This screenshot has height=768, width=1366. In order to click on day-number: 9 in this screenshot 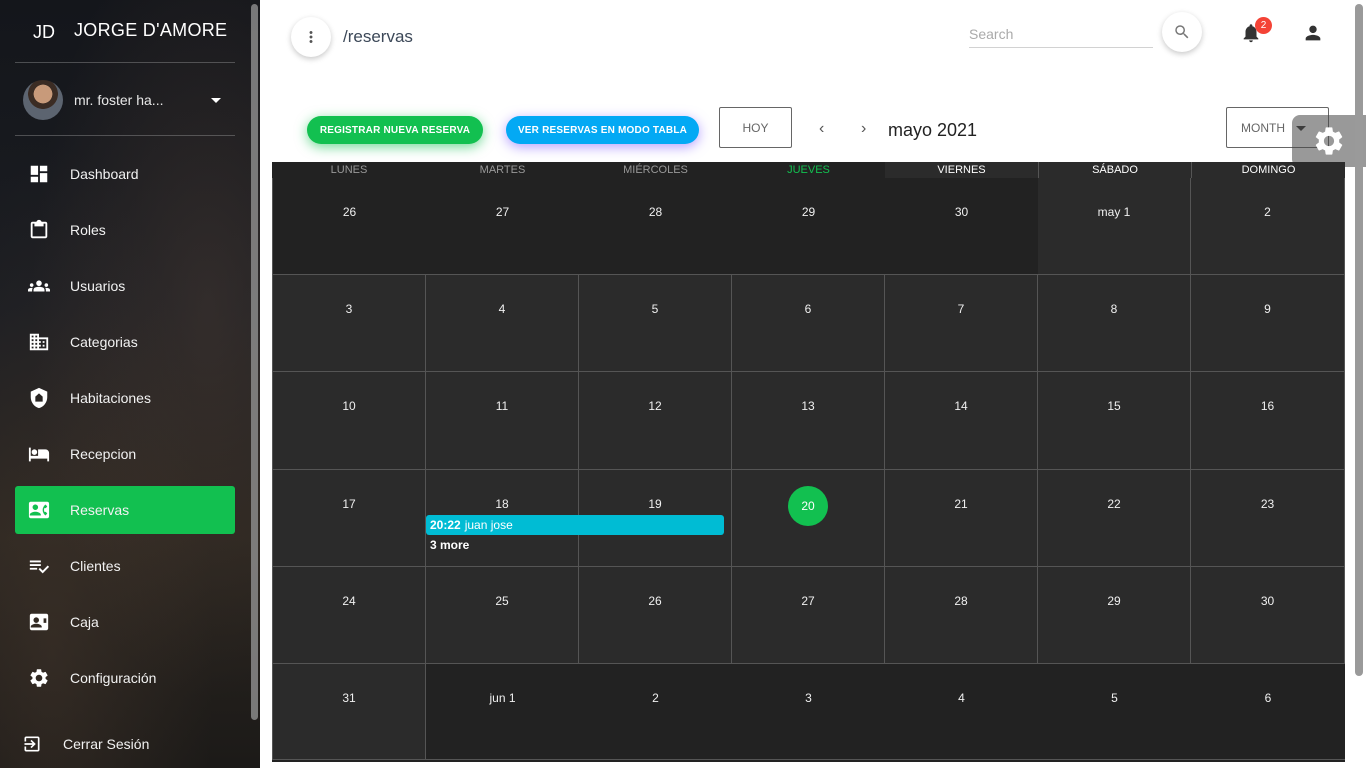, I will do `click(1267, 309)`.